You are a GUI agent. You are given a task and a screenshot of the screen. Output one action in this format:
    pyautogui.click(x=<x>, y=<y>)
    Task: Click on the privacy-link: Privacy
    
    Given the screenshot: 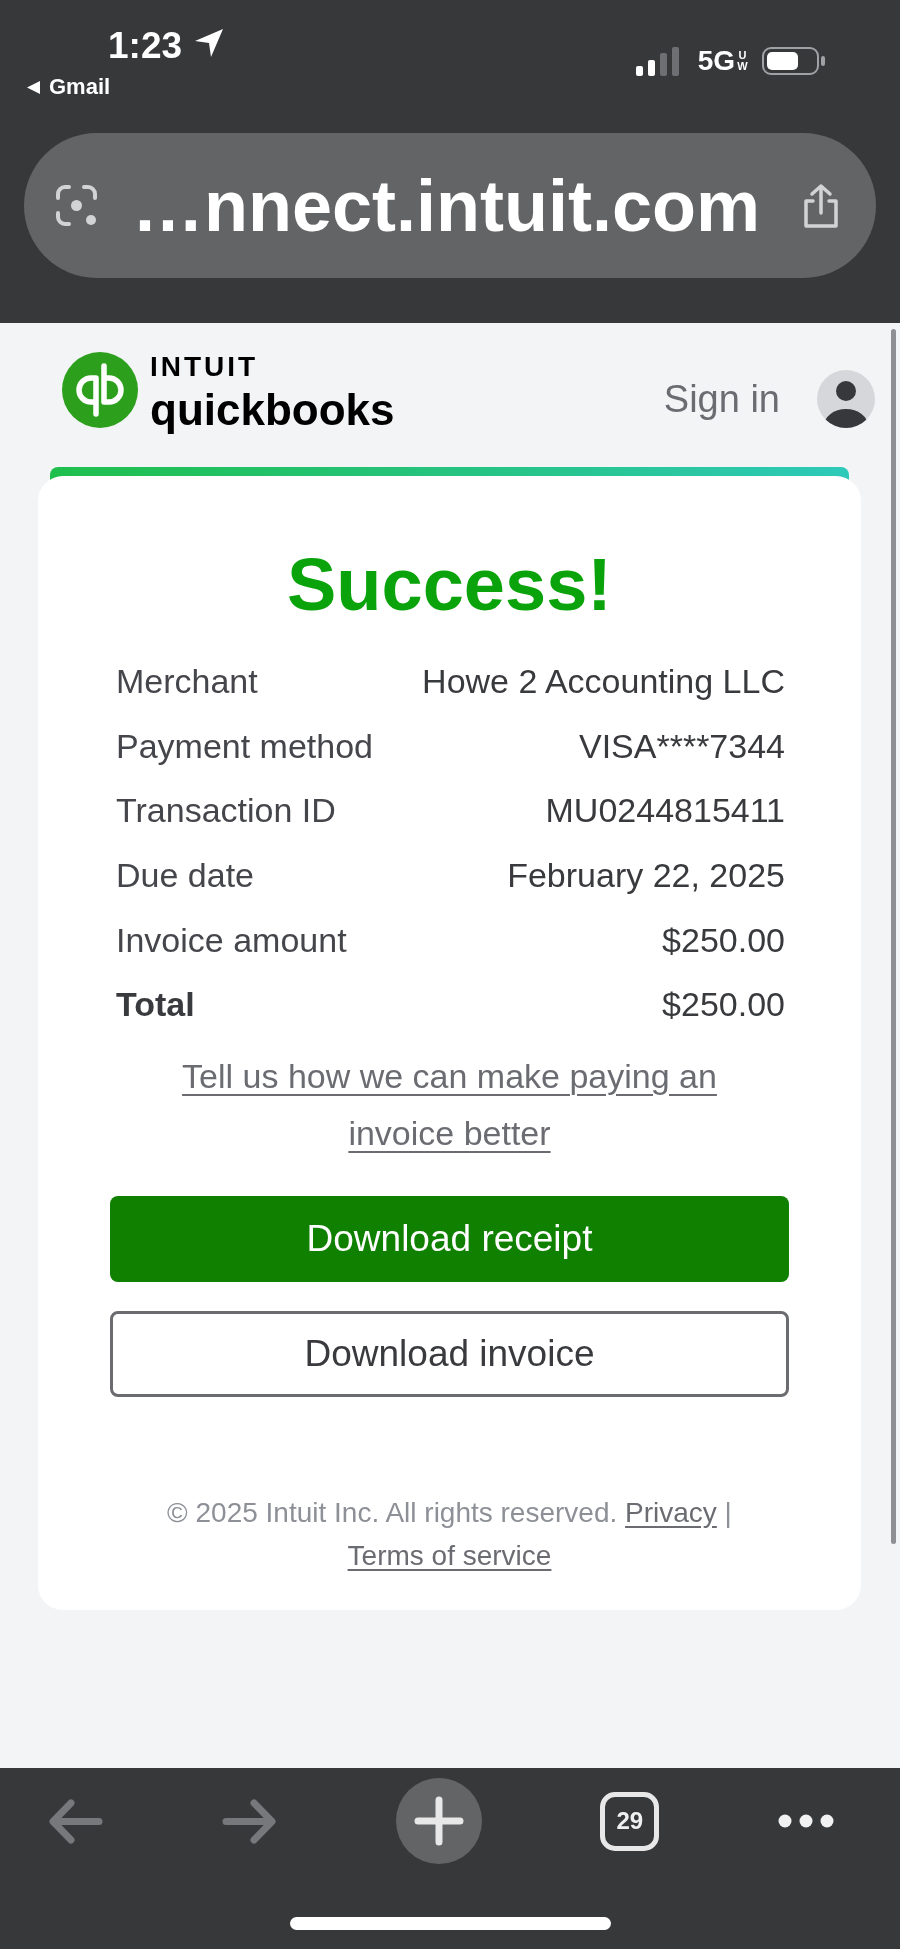 What is the action you would take?
    pyautogui.click(x=671, y=1512)
    